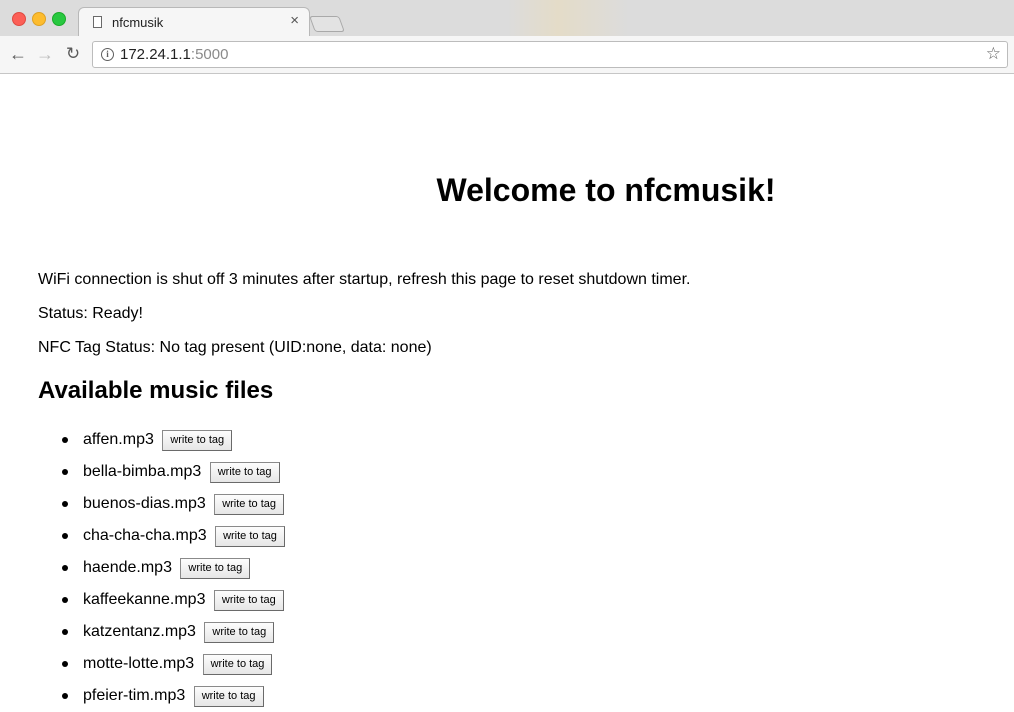  Describe the element at coordinates (550, 54) in the screenshot. I see `address-bar: i 172.24.1.1:5000 ☆` at that location.